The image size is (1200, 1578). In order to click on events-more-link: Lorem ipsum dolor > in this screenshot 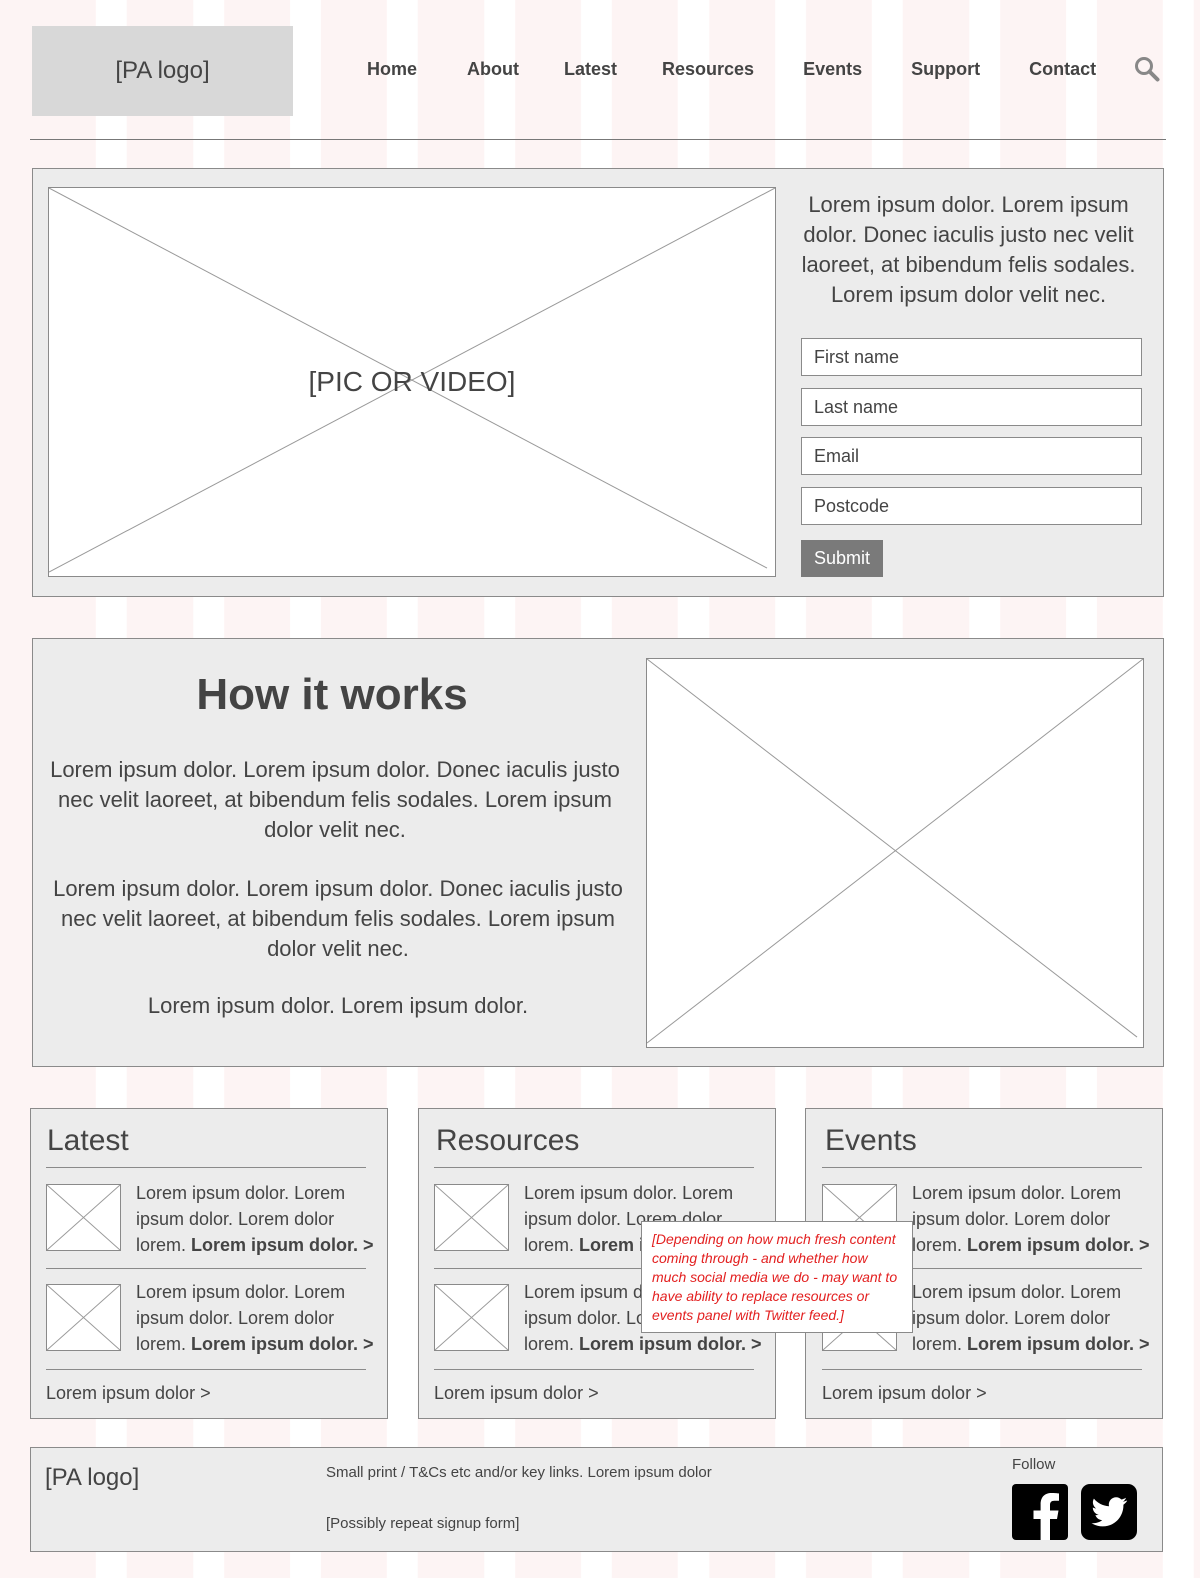, I will do `click(904, 1393)`.